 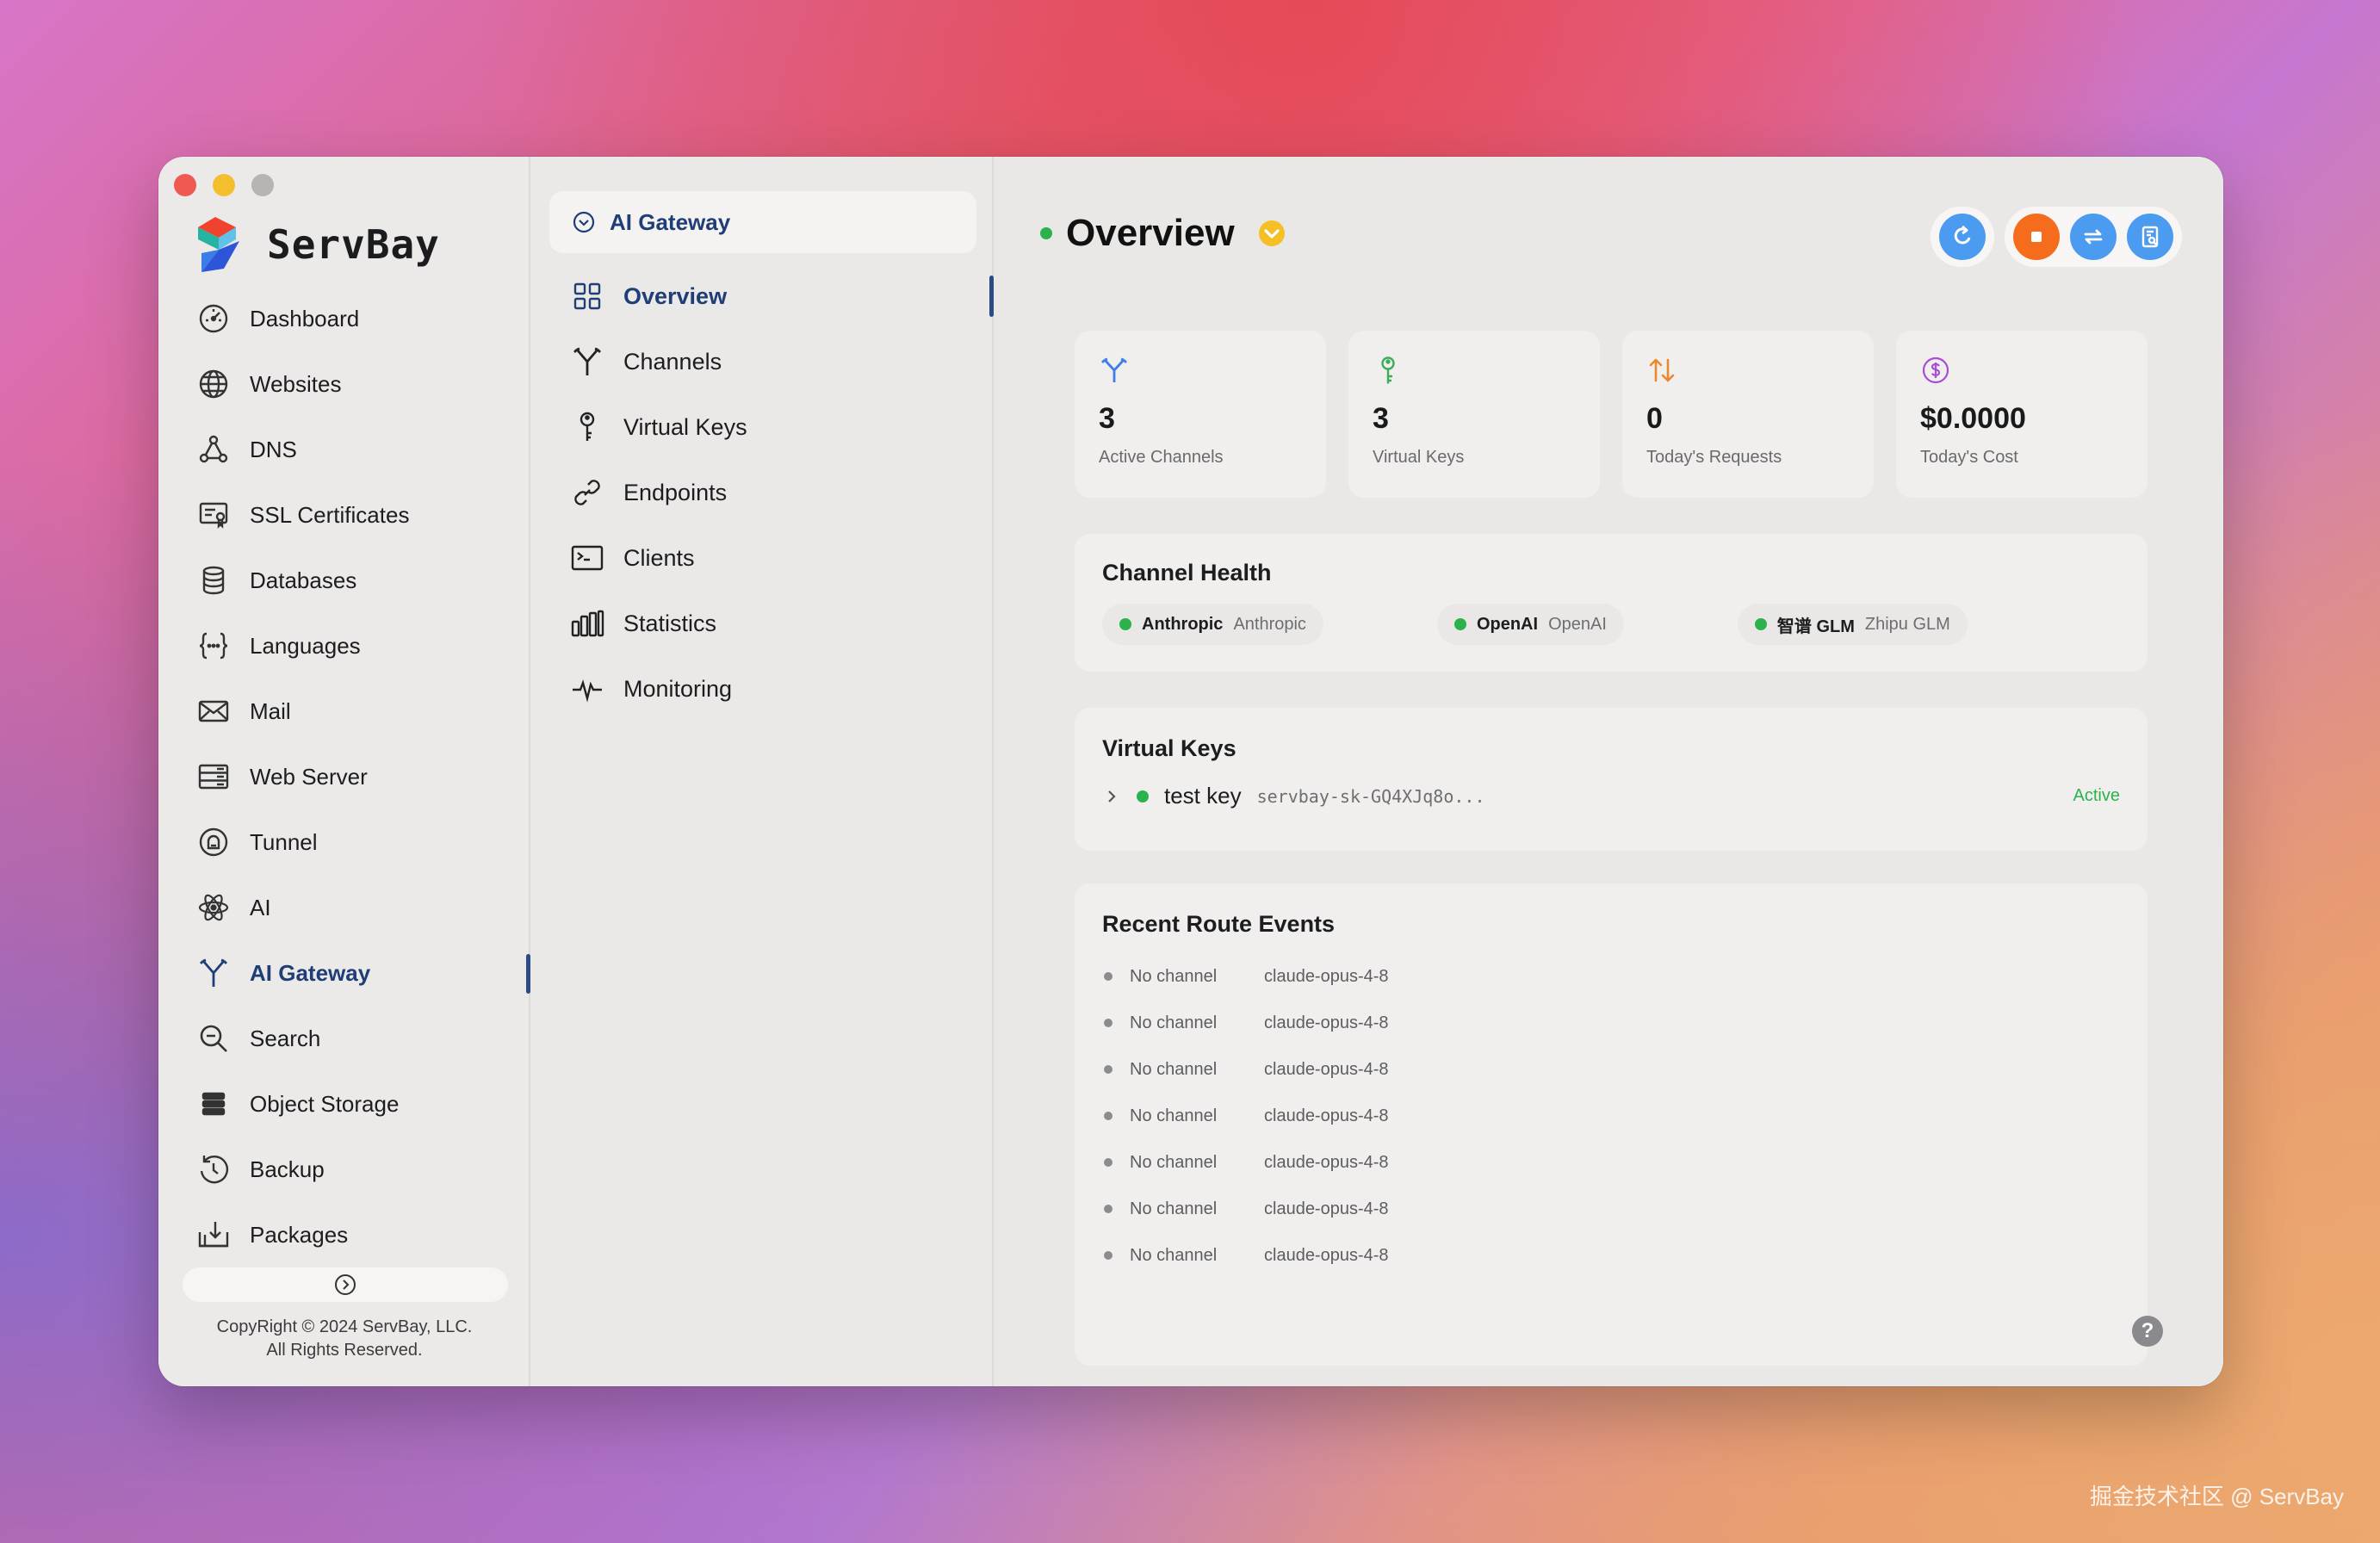 What do you see at coordinates (213, 907) in the screenshot?
I see `atom-icon` at bounding box center [213, 907].